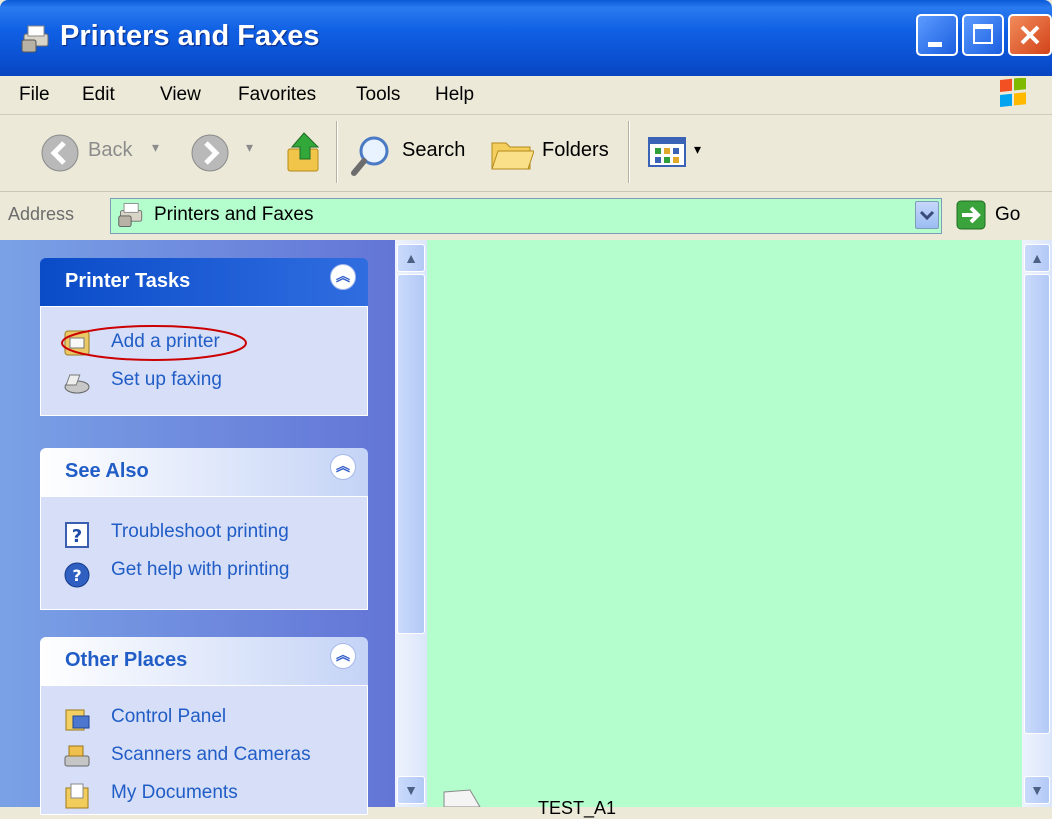 The image size is (1052, 819). I want to click on close-button, so click(1030, 35).